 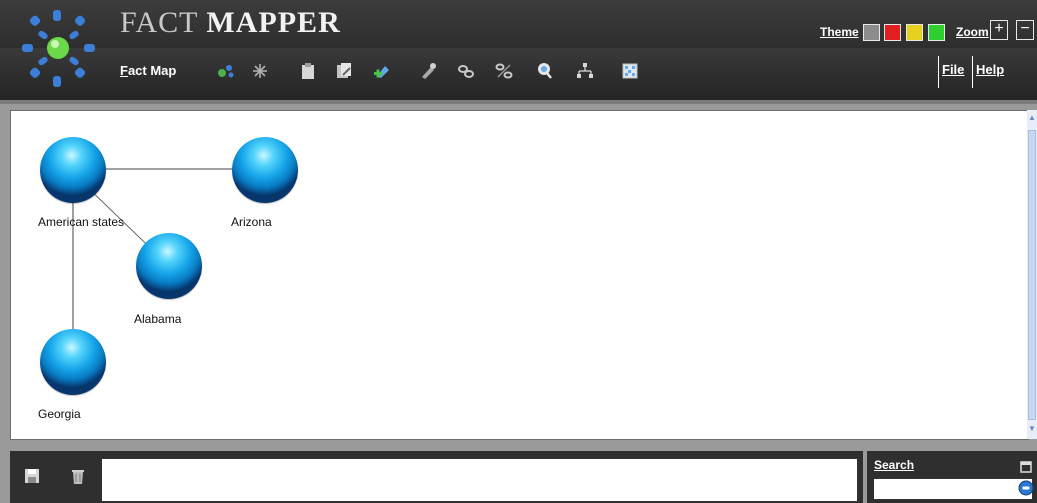 I want to click on link-icon, so click(x=466, y=71).